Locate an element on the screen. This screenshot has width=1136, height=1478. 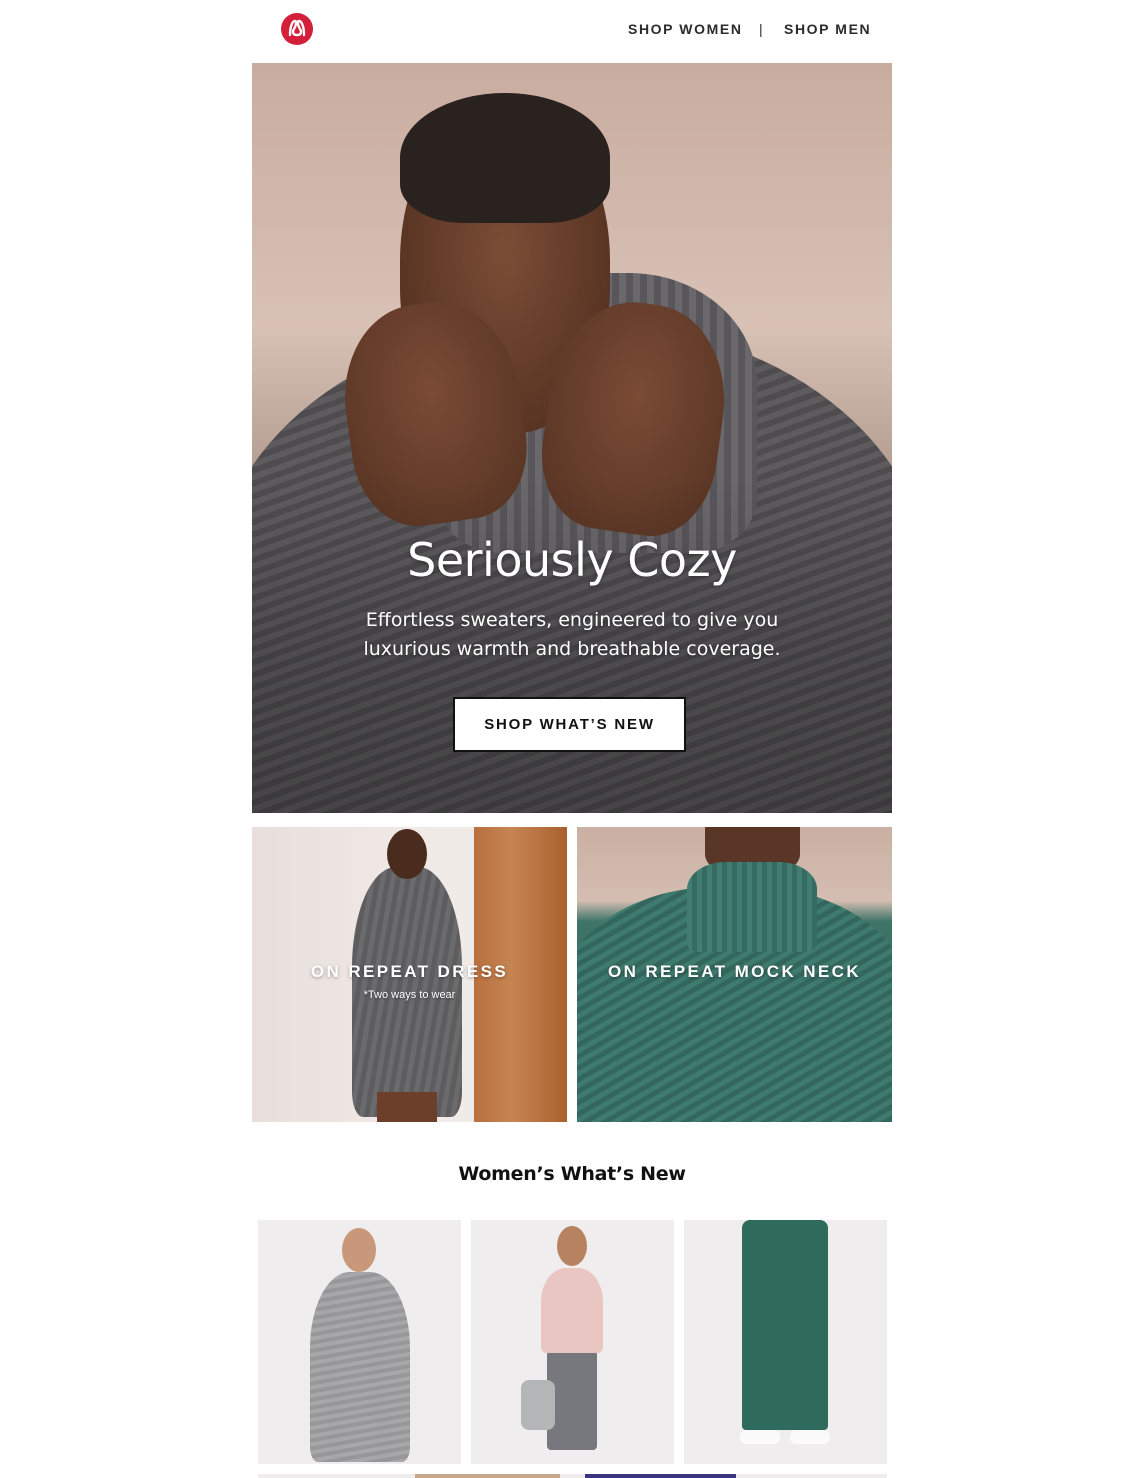
product-image-left-shoe is located at coordinates (760, 1437).